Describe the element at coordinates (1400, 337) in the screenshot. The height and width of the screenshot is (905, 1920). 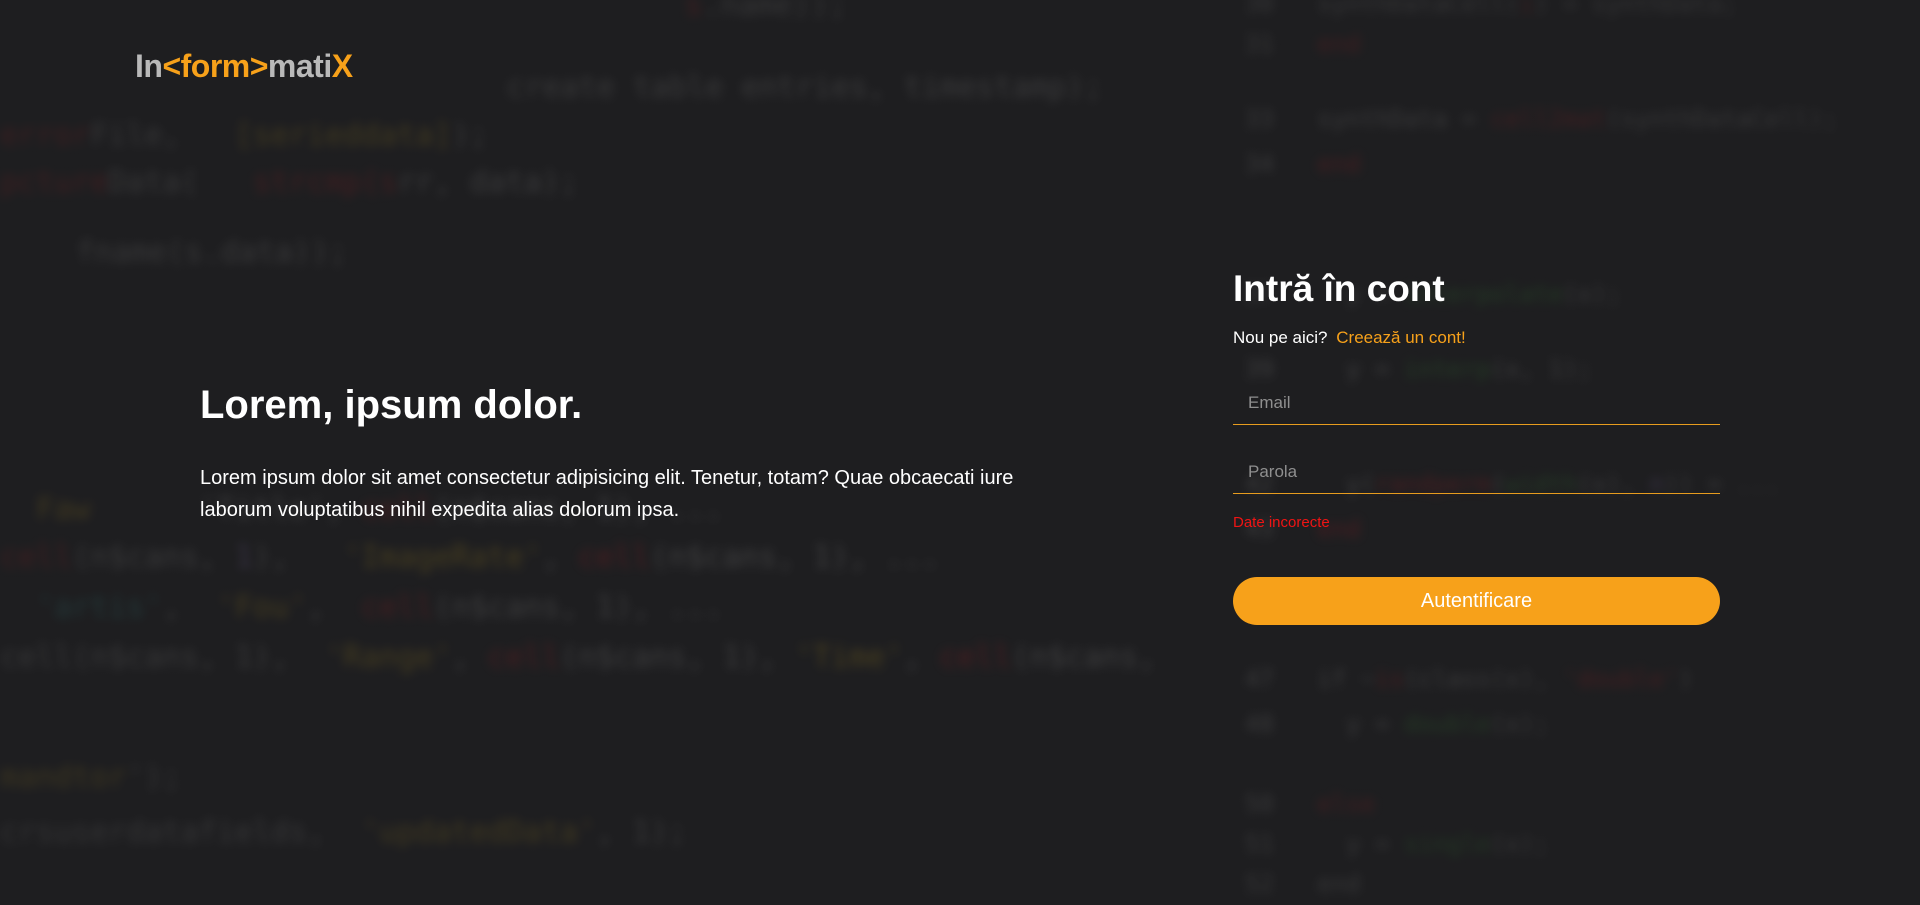
I see `signup-link: Creează un cont!` at that location.